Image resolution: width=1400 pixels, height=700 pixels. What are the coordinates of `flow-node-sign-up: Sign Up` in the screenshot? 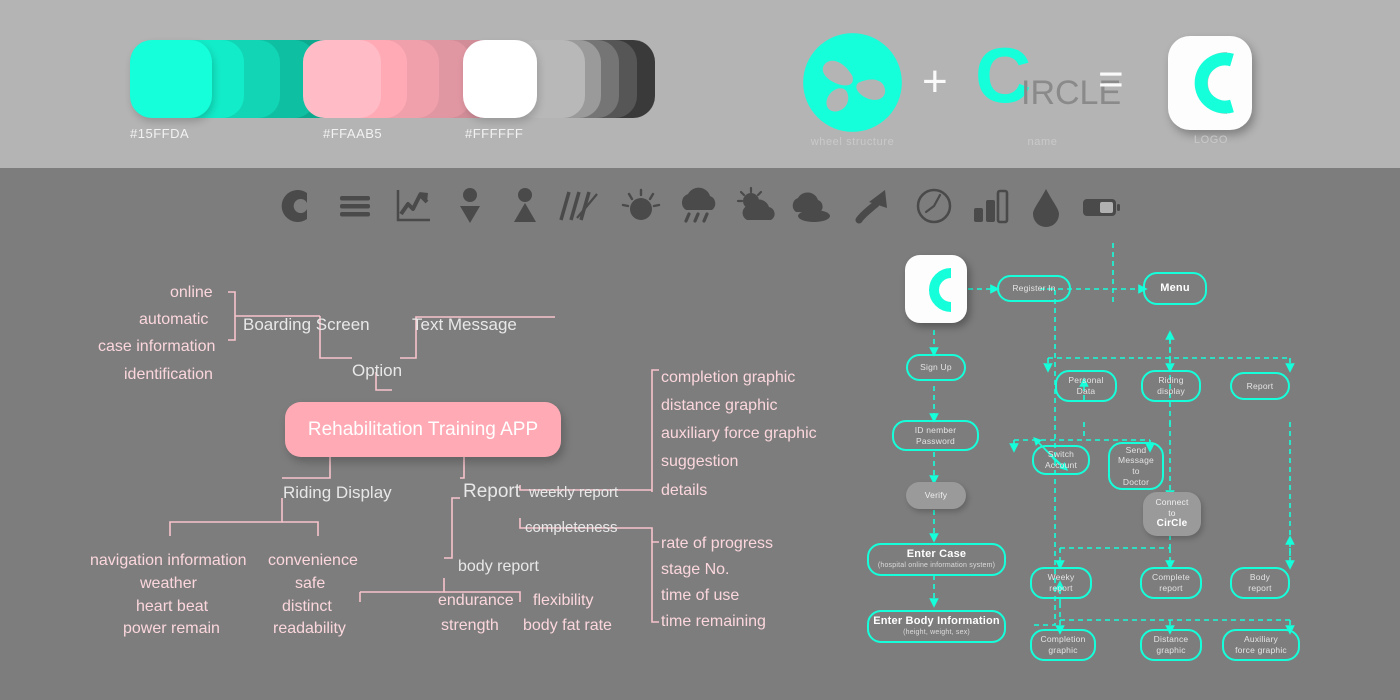 It's located at (936, 367).